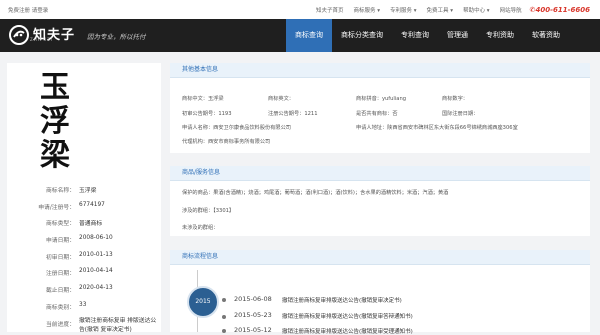 The height and width of the screenshot is (335, 600). What do you see at coordinates (415, 35) in the screenshot?
I see `nav-patent-search: 专利查询` at bounding box center [415, 35].